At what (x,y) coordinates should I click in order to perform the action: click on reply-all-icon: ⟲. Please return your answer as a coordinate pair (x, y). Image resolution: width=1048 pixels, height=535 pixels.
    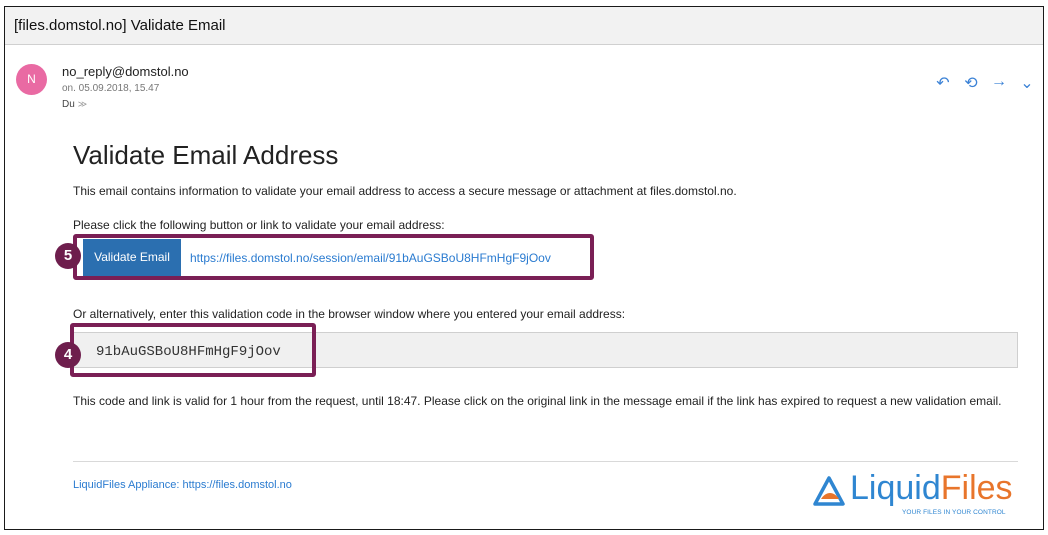
    Looking at the image, I should click on (971, 83).